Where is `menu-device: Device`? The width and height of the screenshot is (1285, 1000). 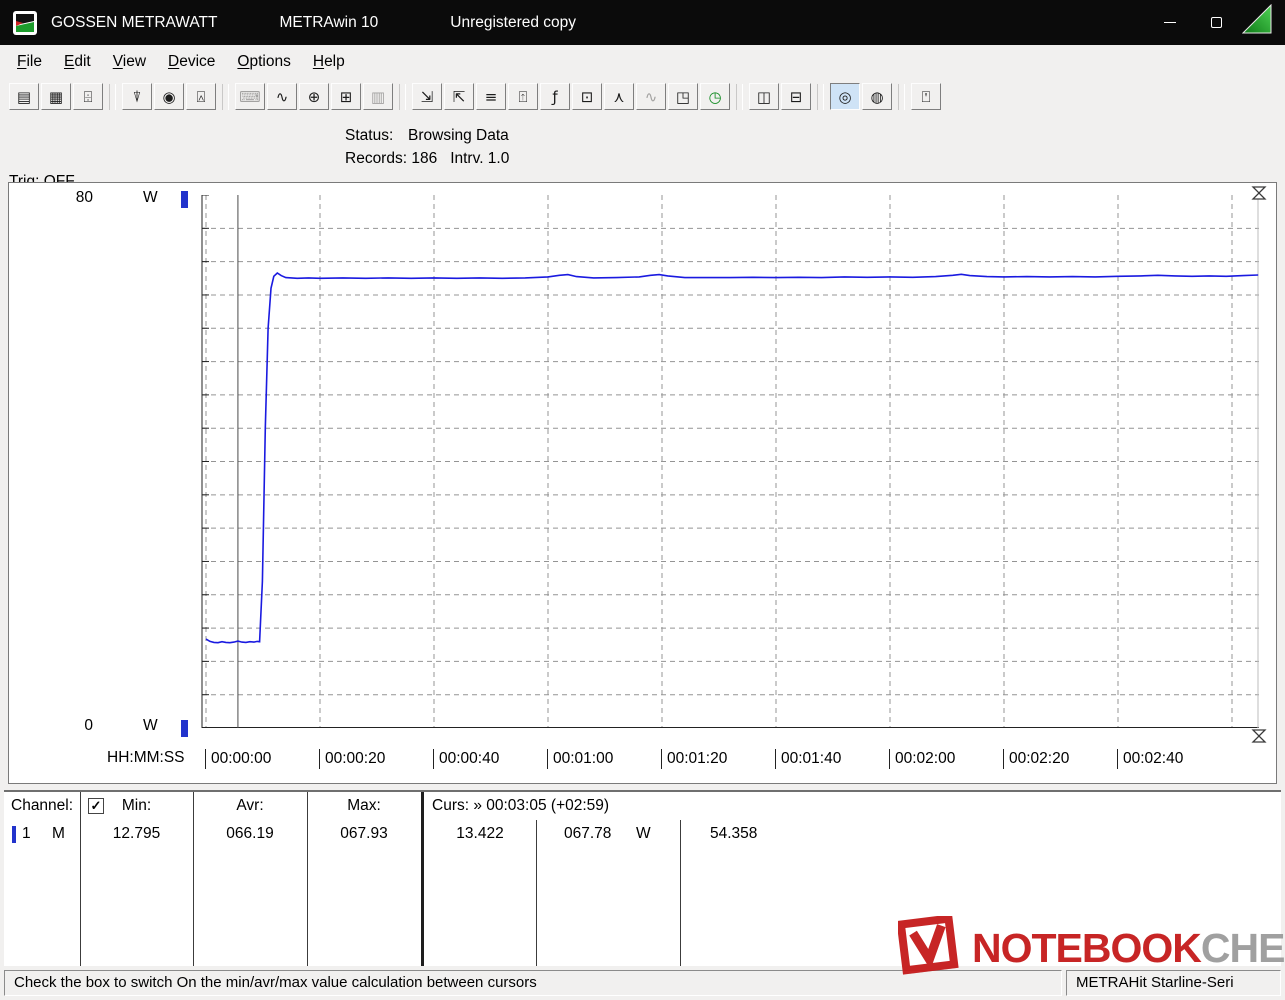 menu-device: Device is located at coordinates (191, 62).